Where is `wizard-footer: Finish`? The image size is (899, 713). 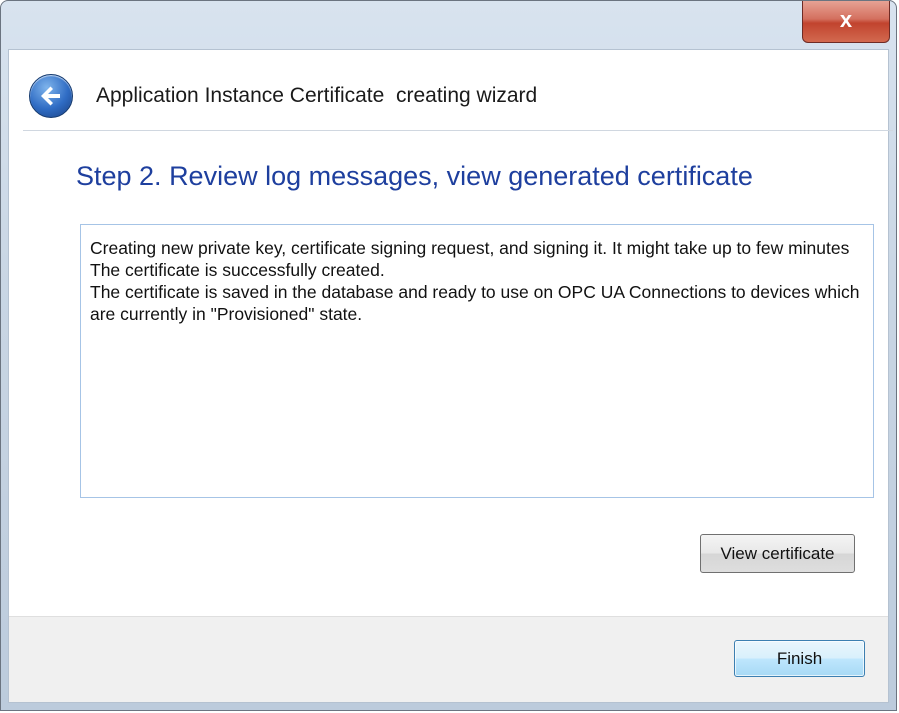 wizard-footer: Finish is located at coordinates (448, 659).